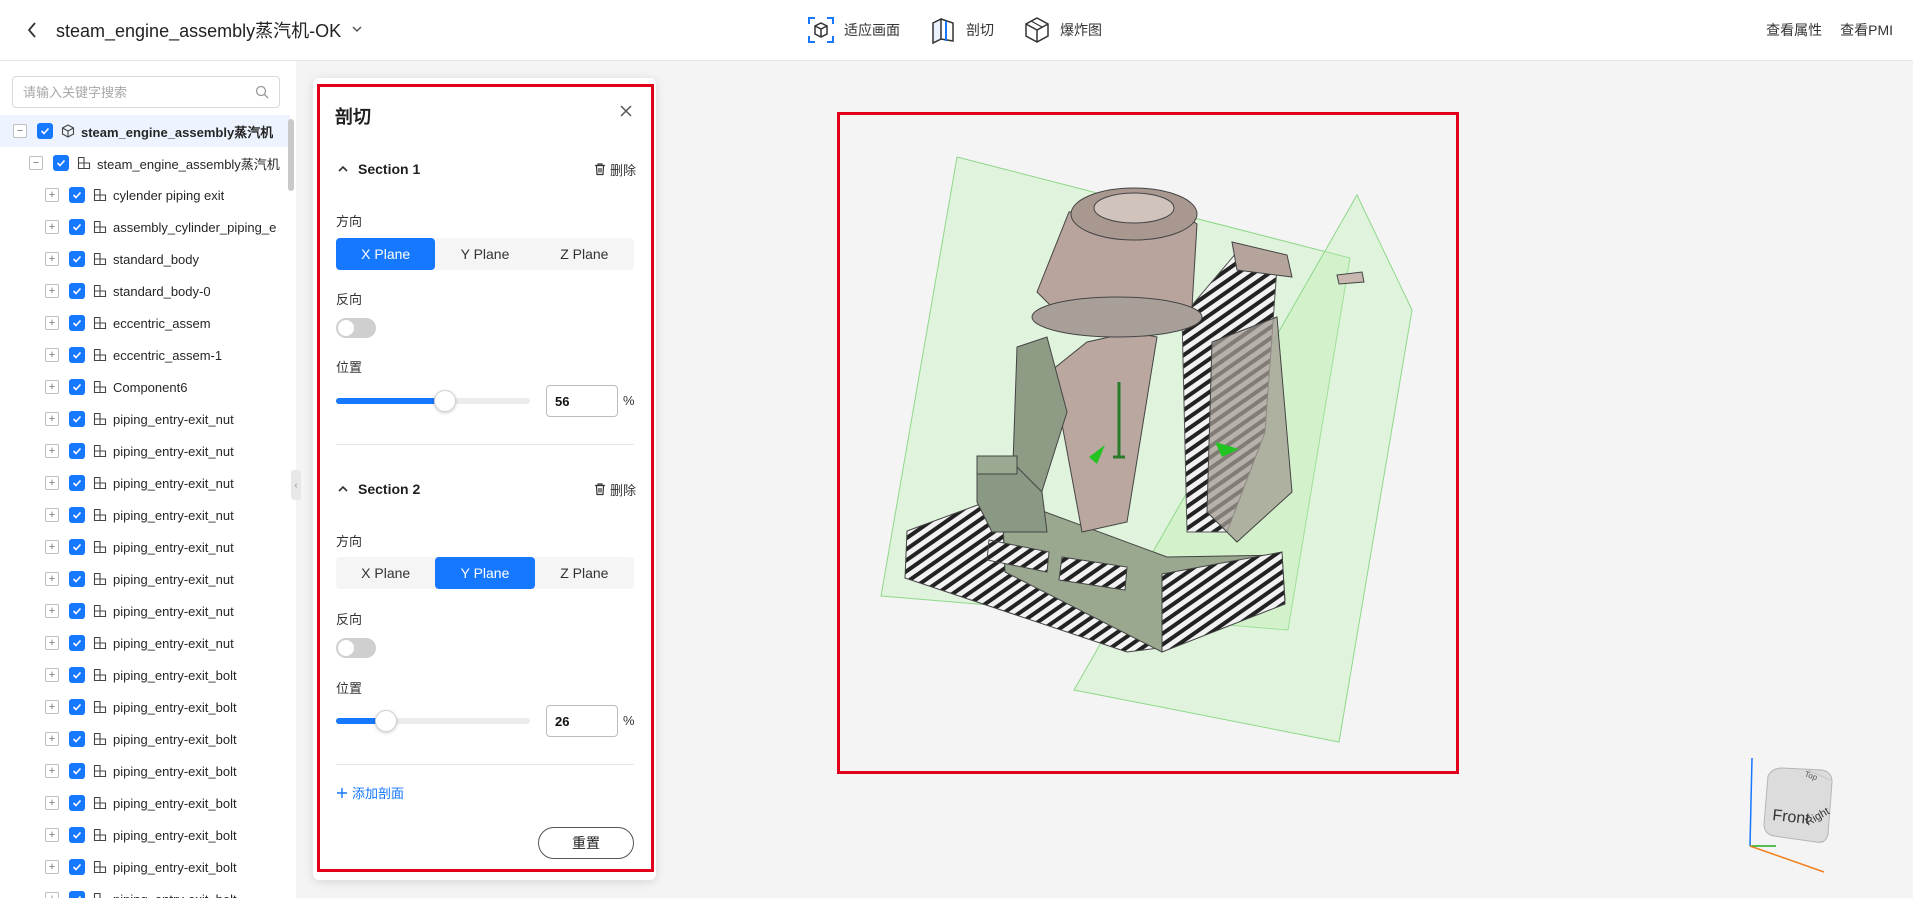  What do you see at coordinates (291, 155) in the screenshot?
I see `sidebar-scrollbar` at bounding box center [291, 155].